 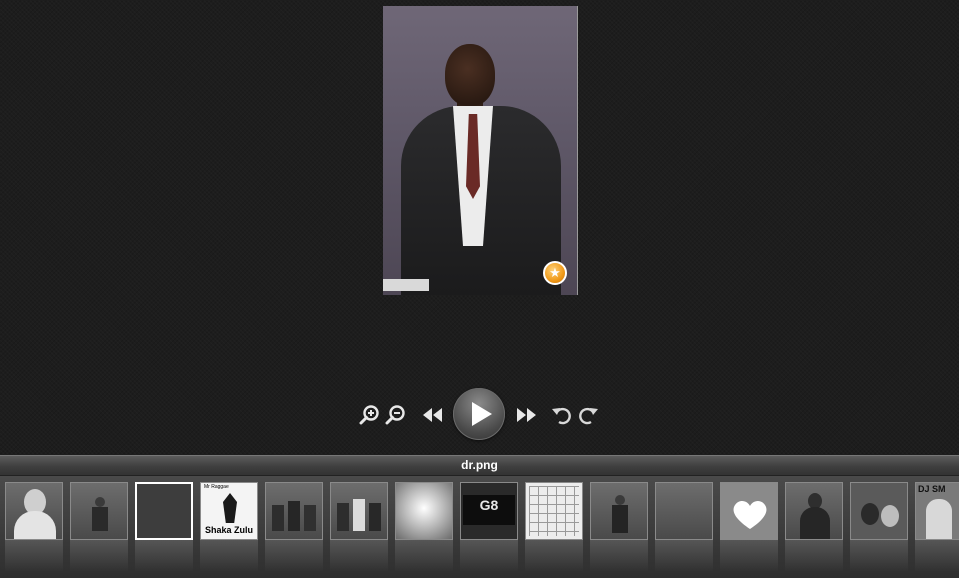 What do you see at coordinates (932, 489) in the screenshot?
I see `dj-cover-text: DJ SM` at bounding box center [932, 489].